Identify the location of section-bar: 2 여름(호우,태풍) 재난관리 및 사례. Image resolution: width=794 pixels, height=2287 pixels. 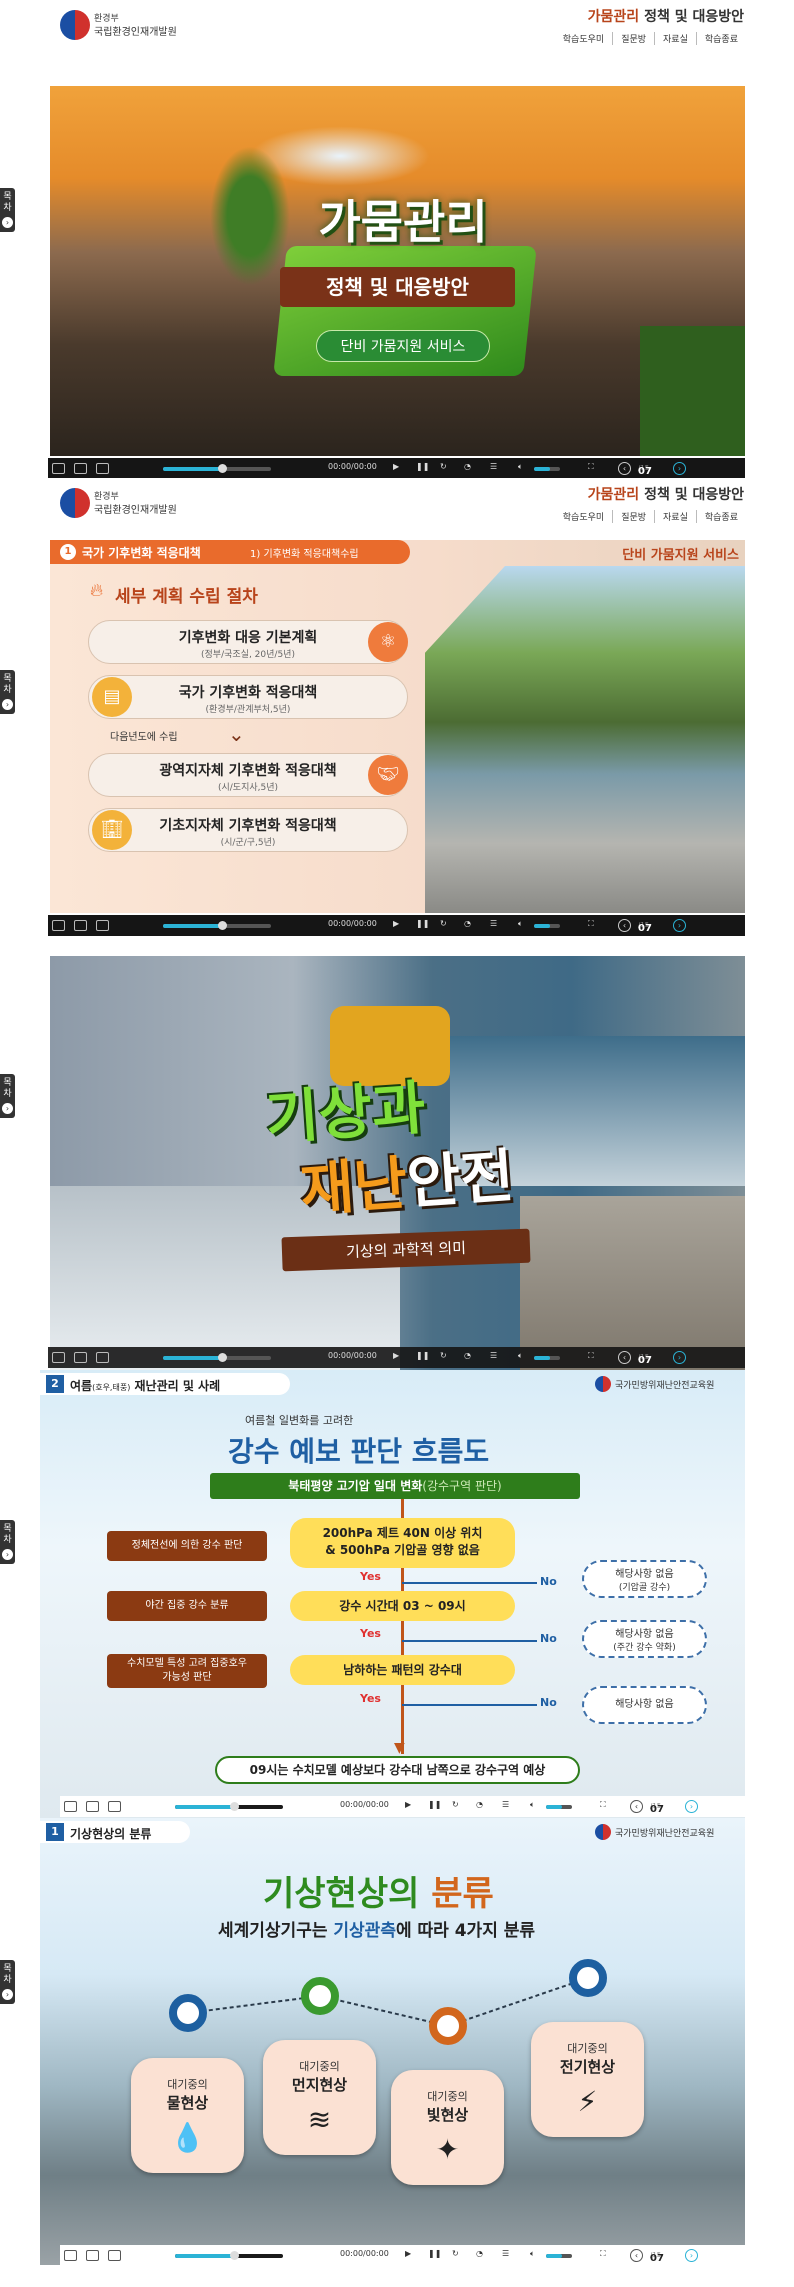
(165, 1384).